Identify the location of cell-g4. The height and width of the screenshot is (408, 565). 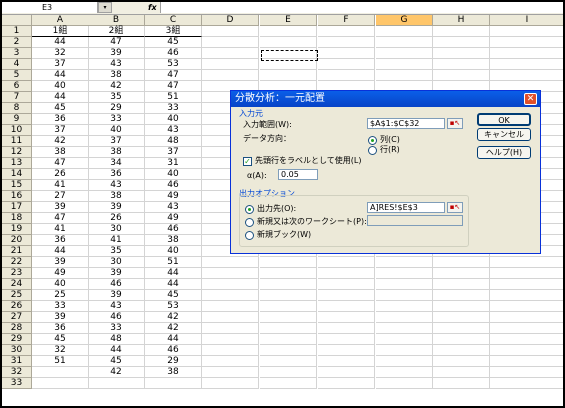
(404, 64).